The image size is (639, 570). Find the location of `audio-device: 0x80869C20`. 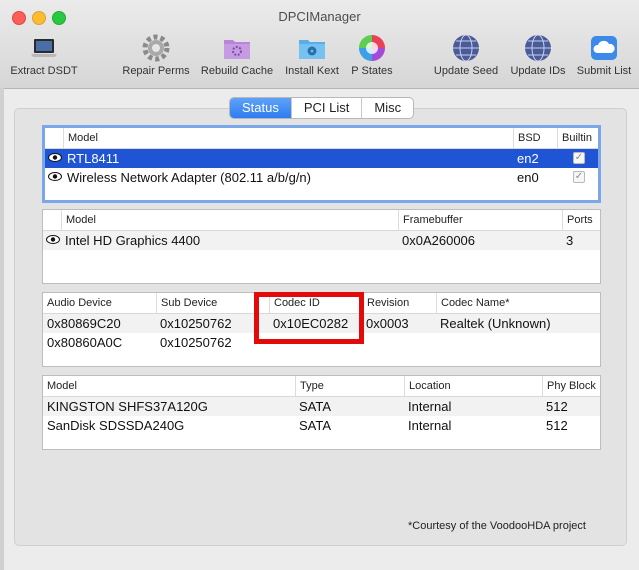

audio-device: 0x80869C20 is located at coordinates (84, 323).